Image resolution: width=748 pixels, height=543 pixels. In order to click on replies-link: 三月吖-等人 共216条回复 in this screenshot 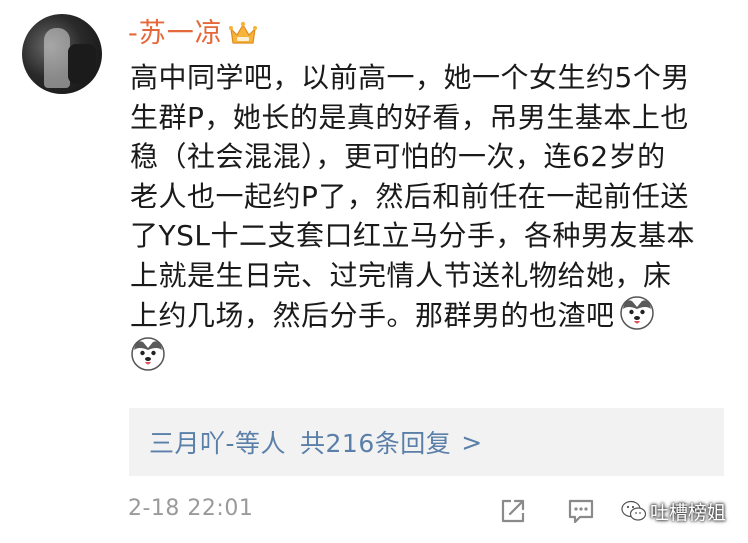, I will do `click(300, 442)`.